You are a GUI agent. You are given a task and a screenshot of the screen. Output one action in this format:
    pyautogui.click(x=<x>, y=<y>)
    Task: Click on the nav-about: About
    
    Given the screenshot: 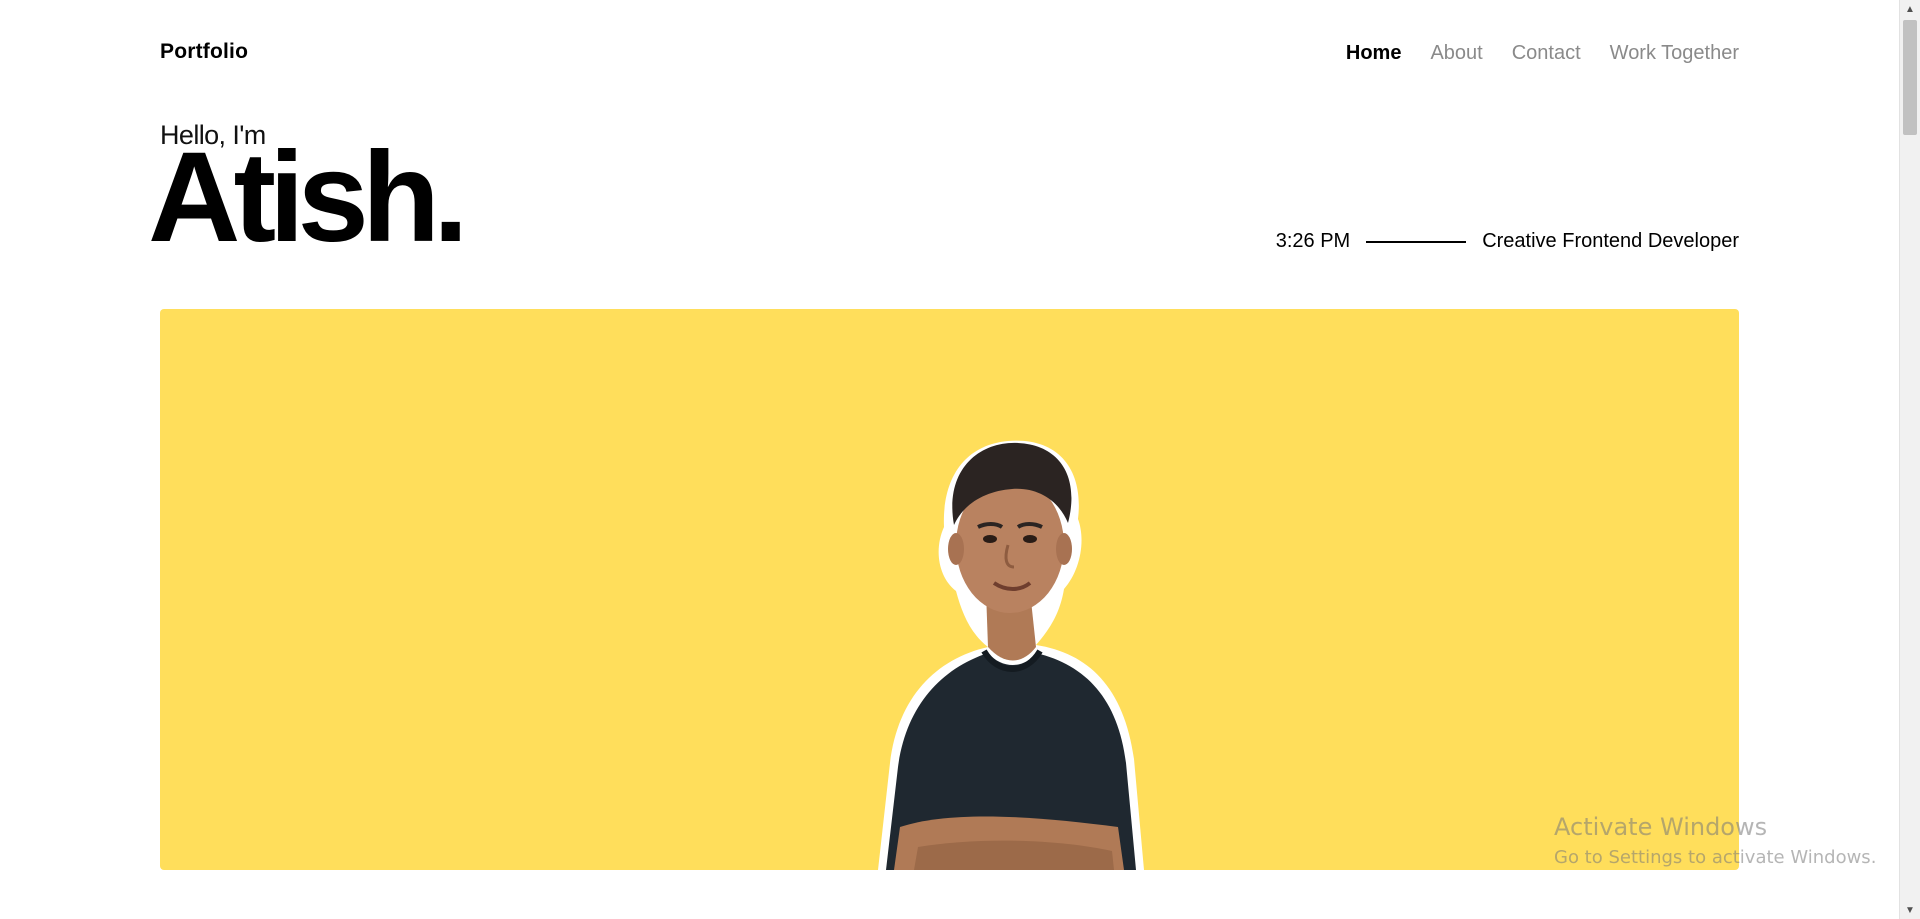 What is the action you would take?
    pyautogui.click(x=1456, y=53)
    